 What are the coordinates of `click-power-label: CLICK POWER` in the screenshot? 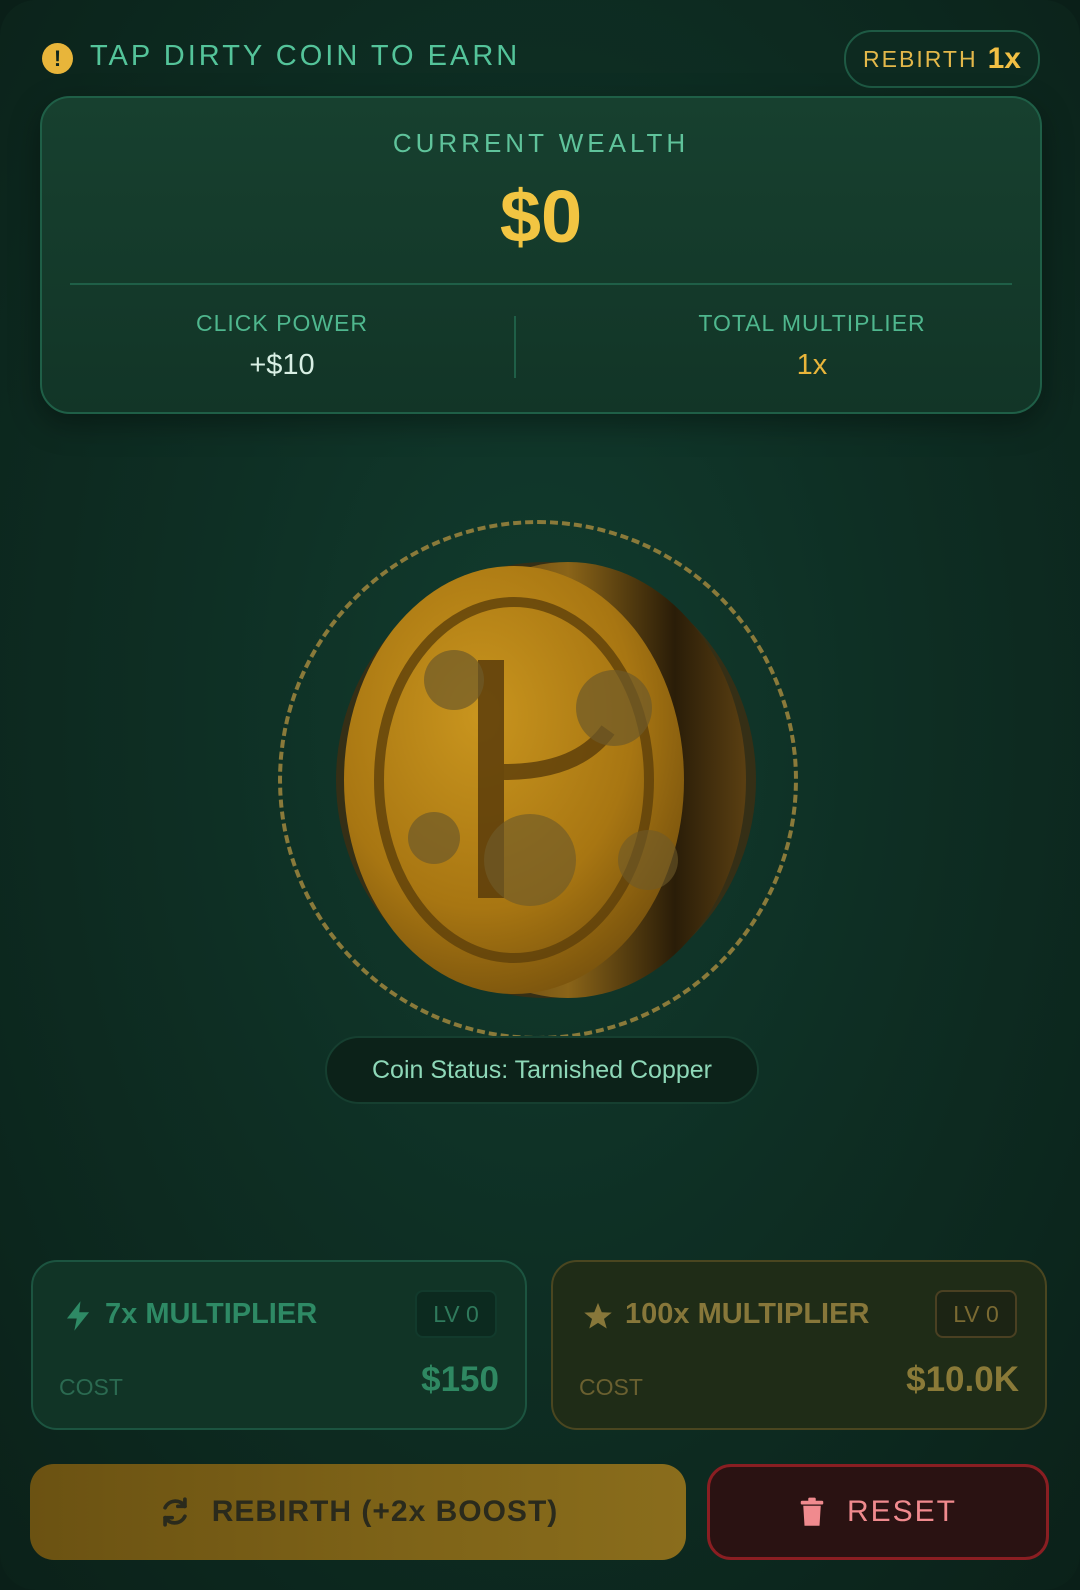 It's located at (282, 323).